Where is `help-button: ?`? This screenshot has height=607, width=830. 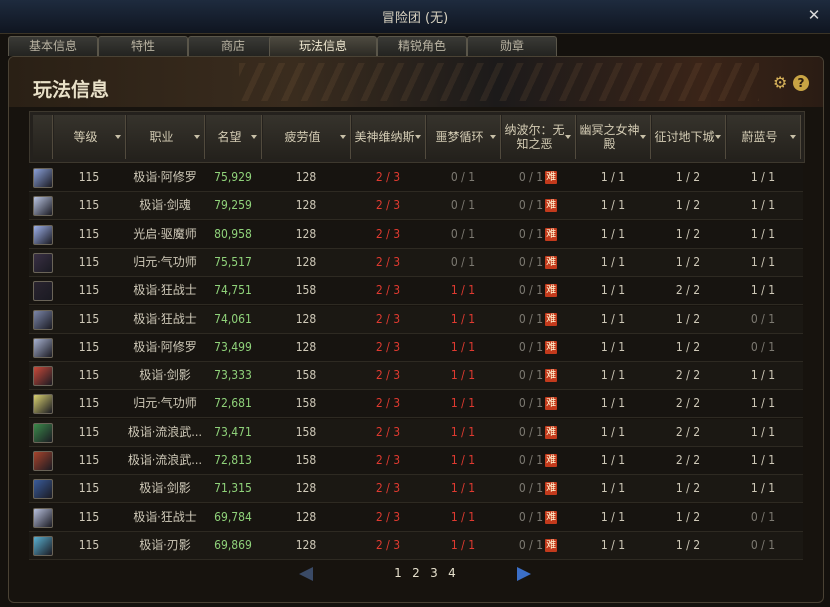
help-button: ? is located at coordinates (801, 83).